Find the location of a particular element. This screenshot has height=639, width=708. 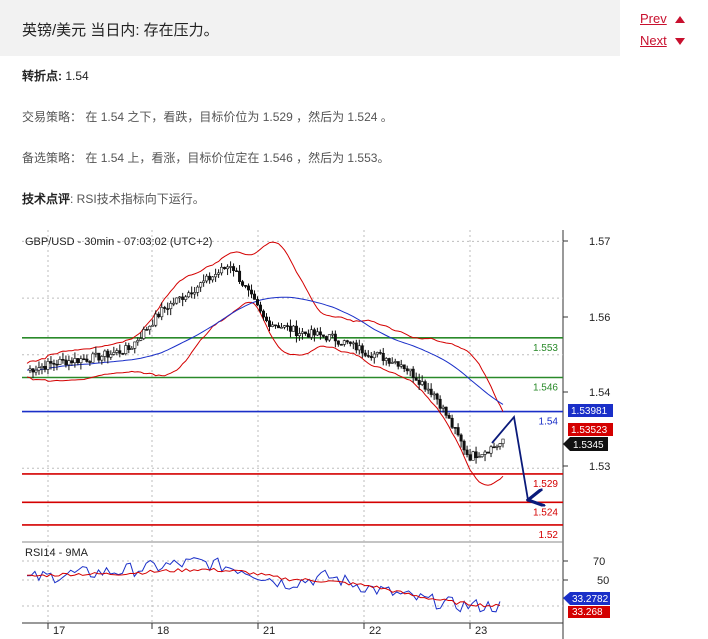

date-tick: 21 is located at coordinates (269, 631).